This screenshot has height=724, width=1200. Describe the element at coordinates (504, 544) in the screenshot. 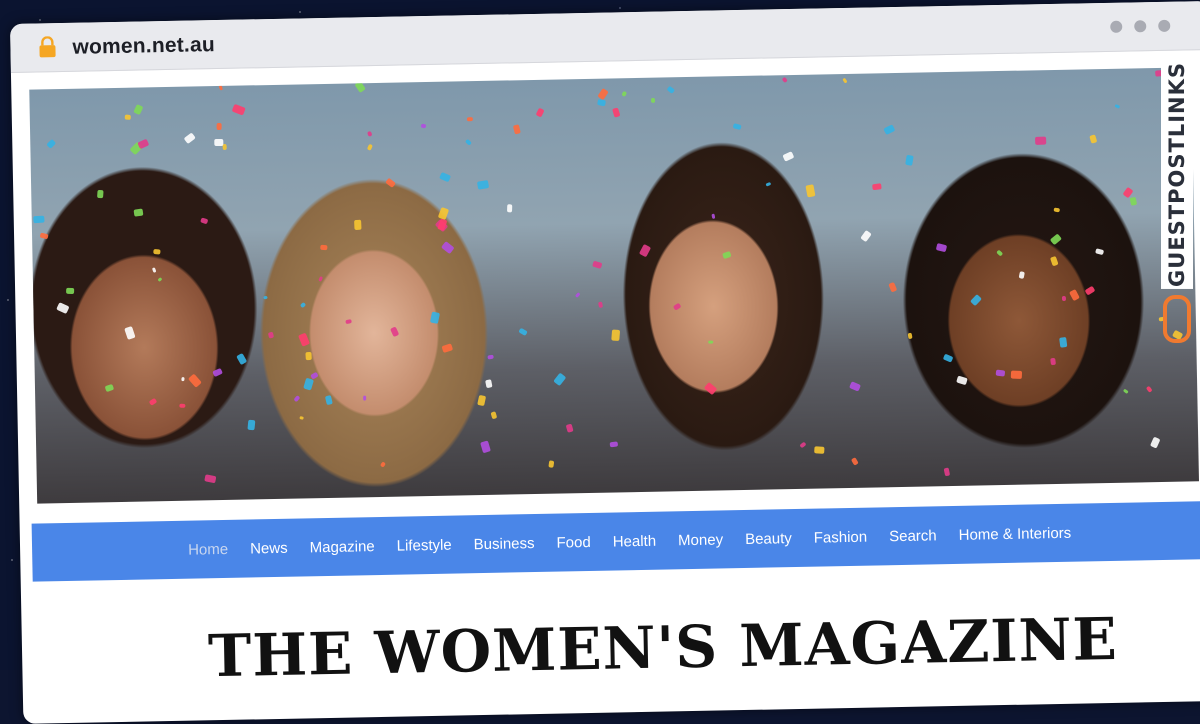

I see `nav-item-business: Business` at that location.